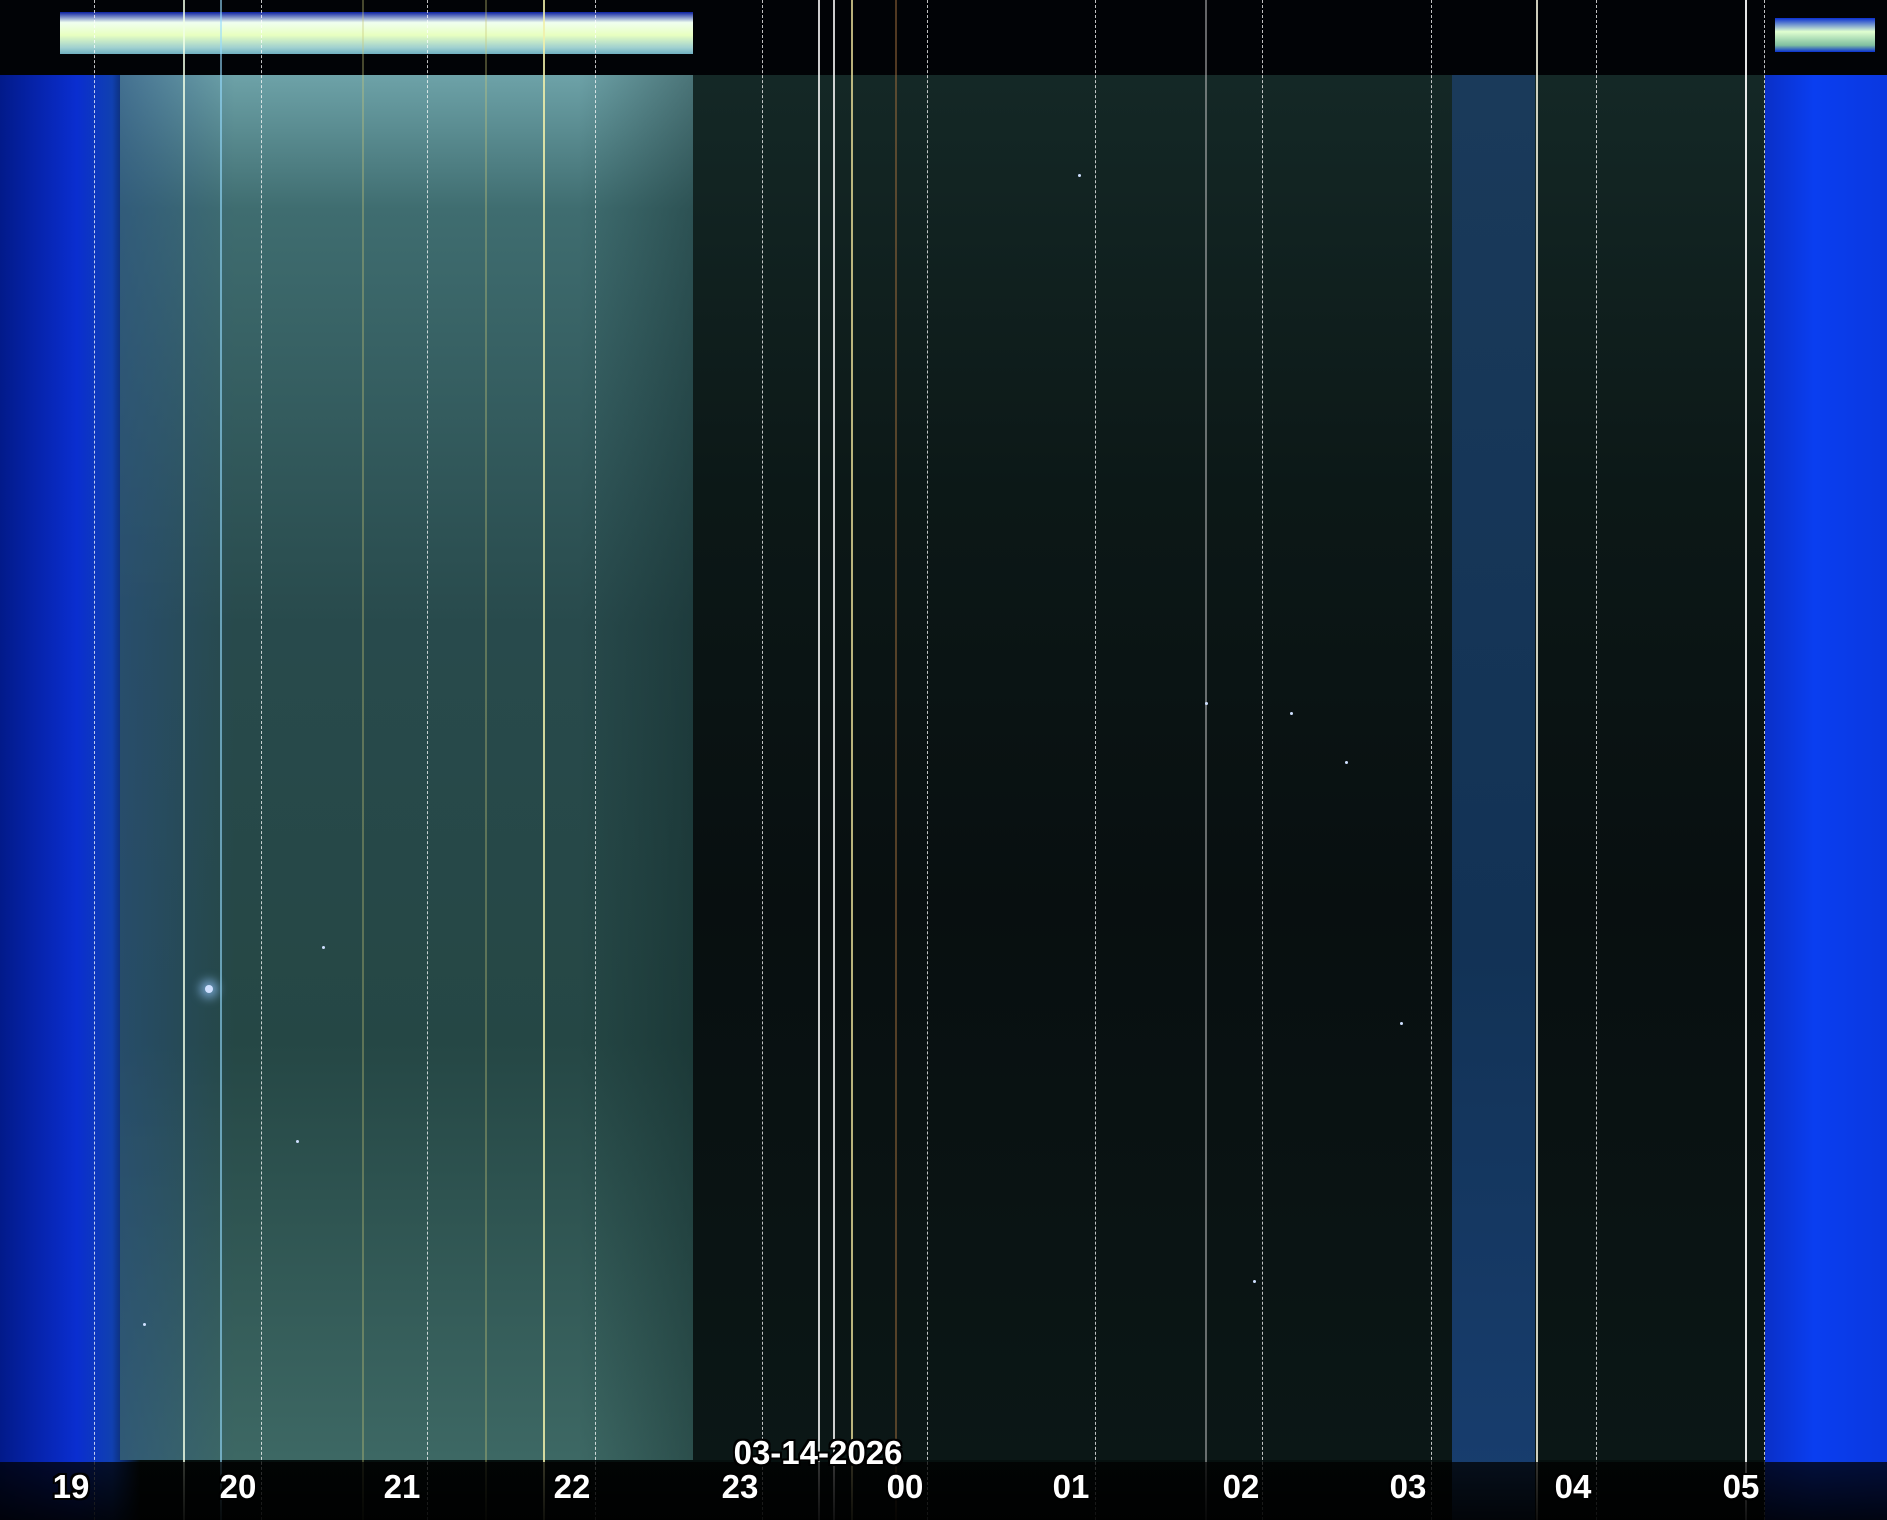 This screenshot has width=1887, height=1520. Describe the element at coordinates (71, 1486) in the screenshot. I see `hour-label: 19` at that location.